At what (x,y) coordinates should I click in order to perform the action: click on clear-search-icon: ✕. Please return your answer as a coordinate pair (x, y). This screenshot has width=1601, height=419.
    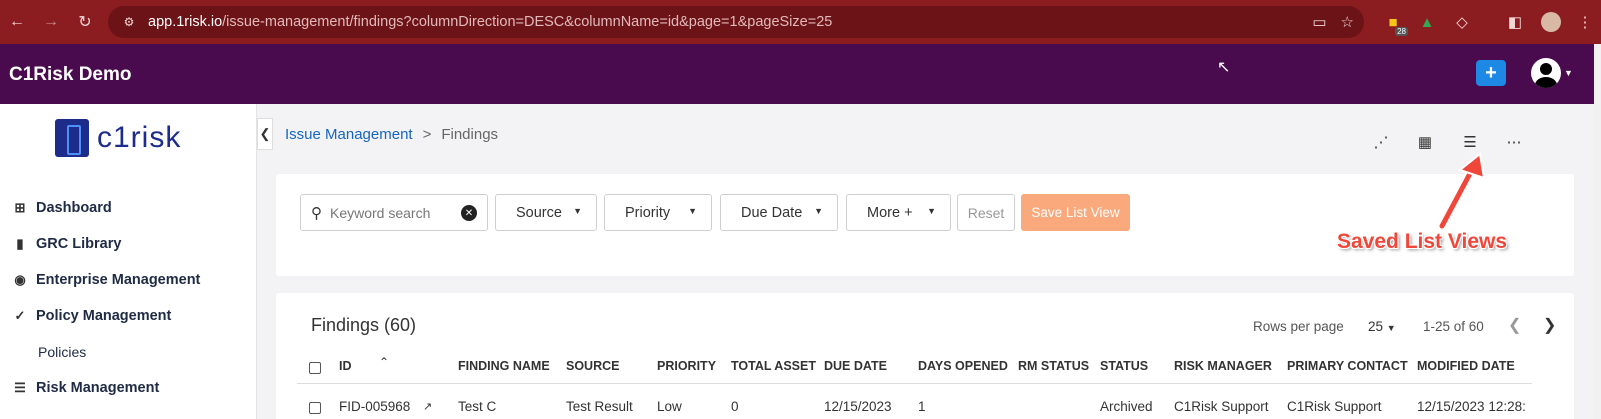
    Looking at the image, I should click on (469, 213).